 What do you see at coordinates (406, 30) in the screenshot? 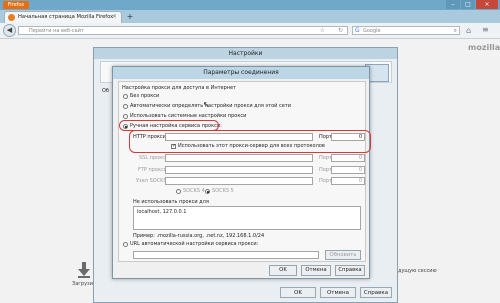
I see `search-bar: G Google ⌕` at bounding box center [406, 30].